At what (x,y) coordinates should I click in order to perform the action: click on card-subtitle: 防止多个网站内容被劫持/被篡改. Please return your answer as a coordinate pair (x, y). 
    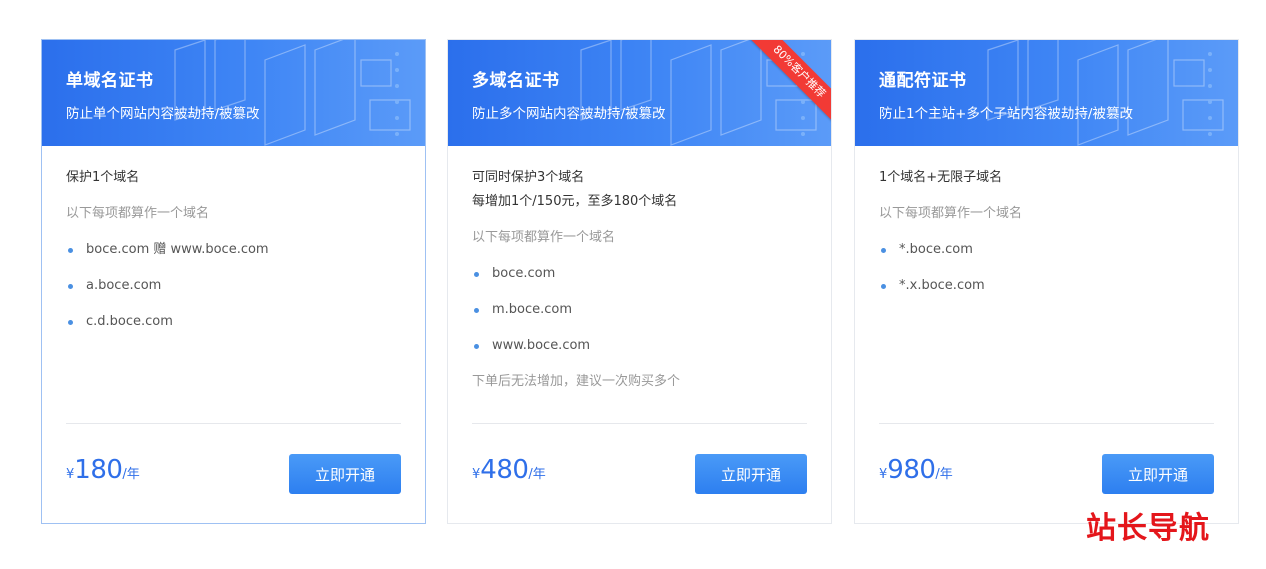
    Looking at the image, I should click on (569, 114).